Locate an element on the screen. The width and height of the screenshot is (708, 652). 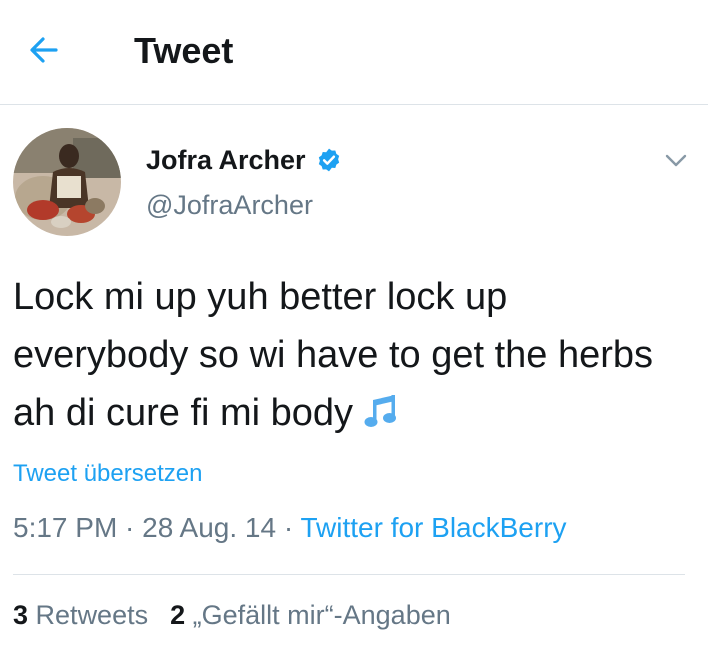
avatar is located at coordinates (67, 182).